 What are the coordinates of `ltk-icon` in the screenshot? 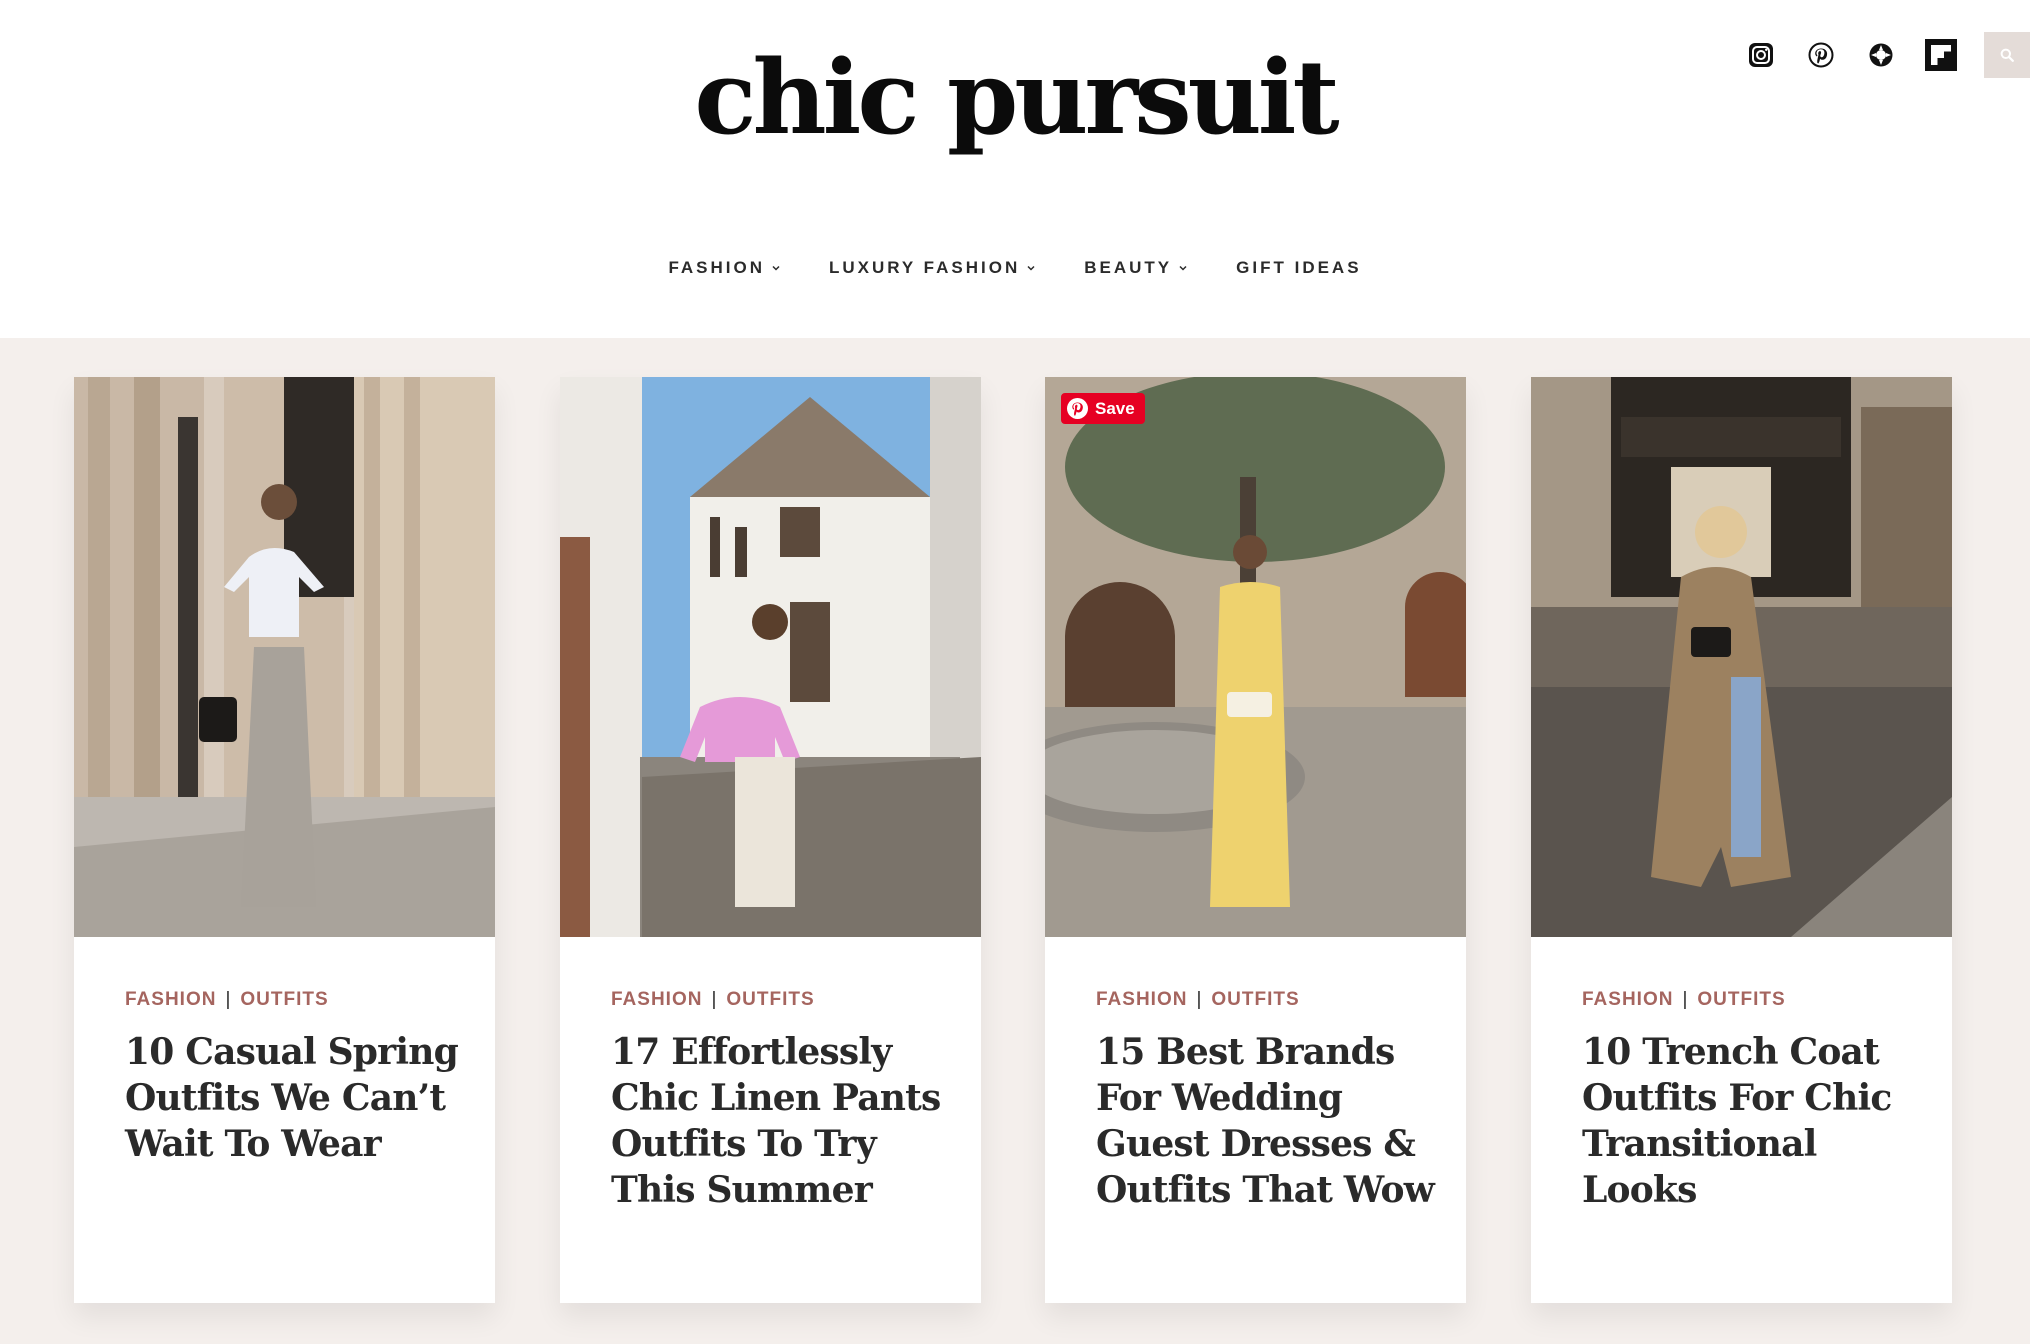 It's located at (1881, 55).